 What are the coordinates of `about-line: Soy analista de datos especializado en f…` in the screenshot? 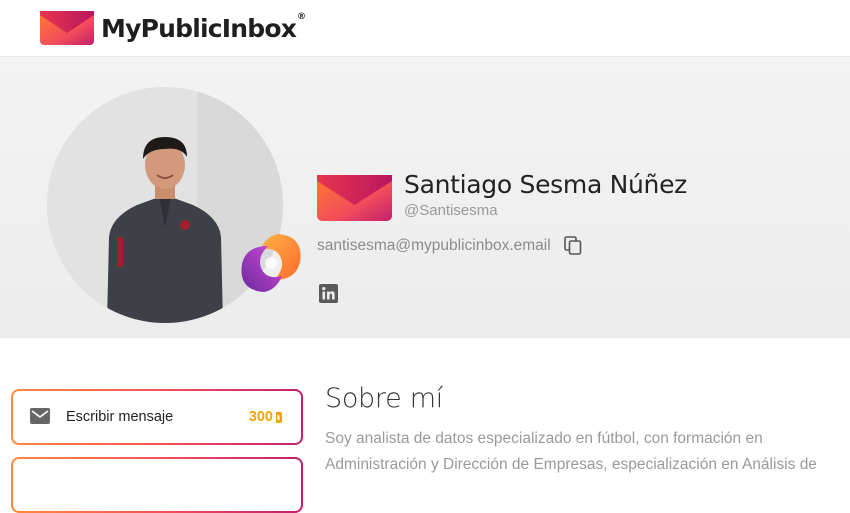 It's located at (544, 438).